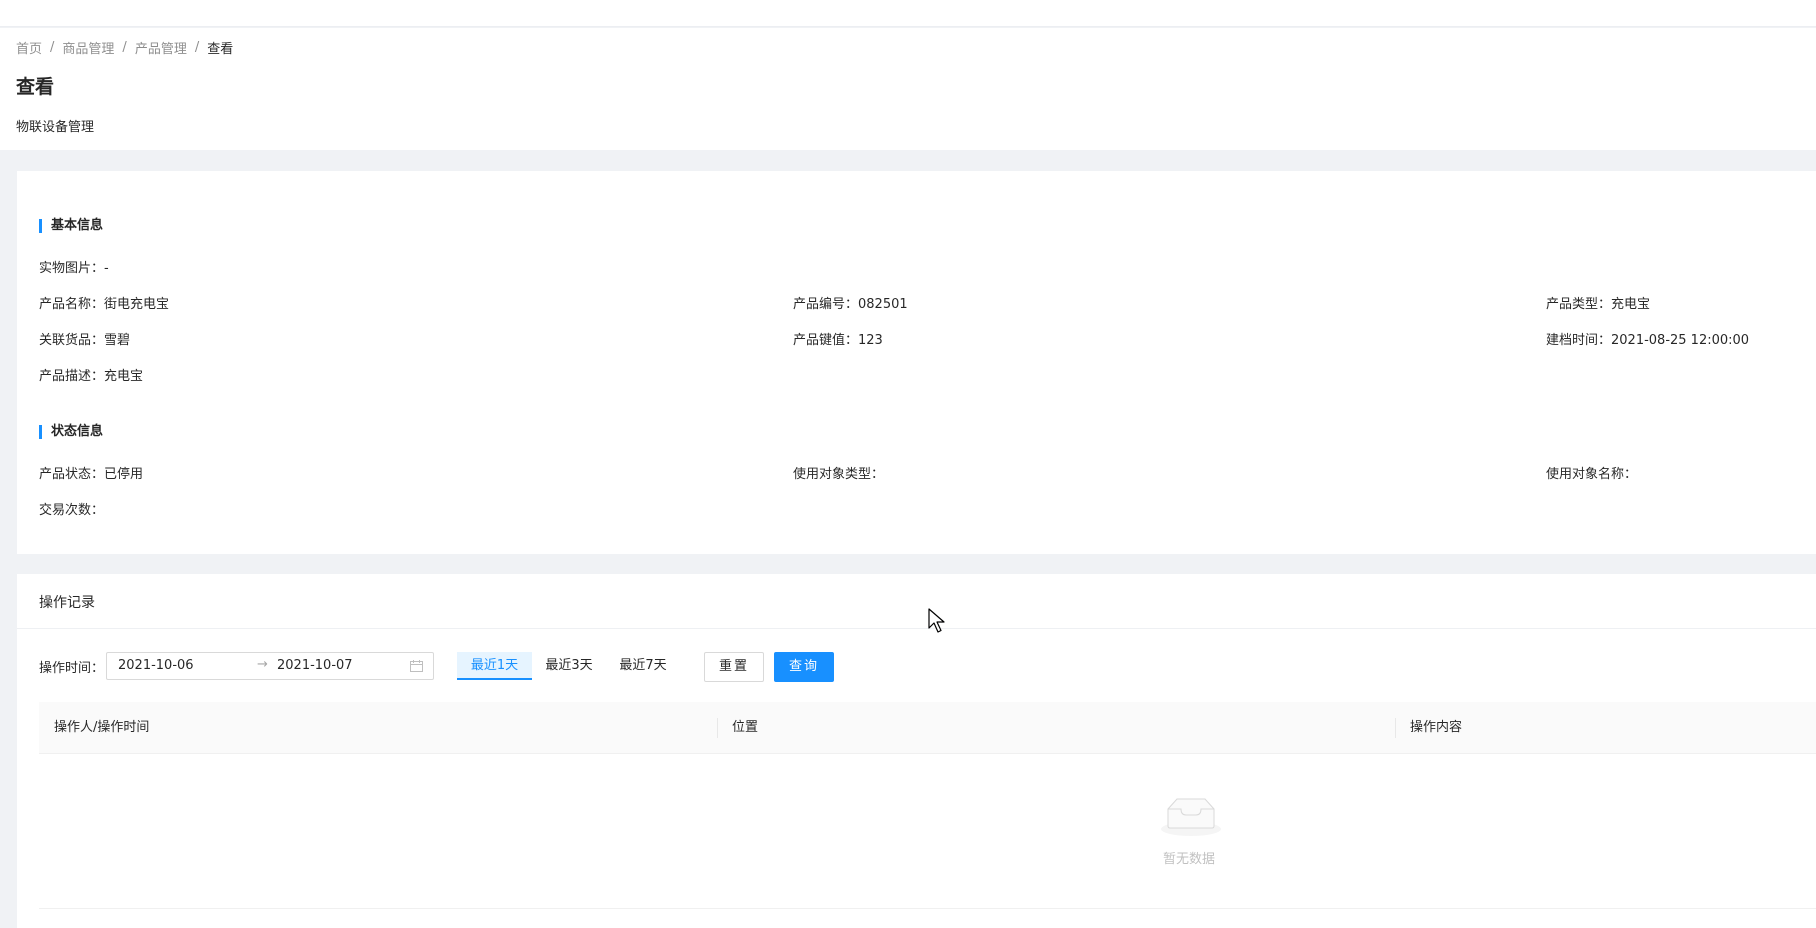 This screenshot has height=928, width=1816. Describe the element at coordinates (745, 727) in the screenshot. I see `column-location: 位置` at that location.